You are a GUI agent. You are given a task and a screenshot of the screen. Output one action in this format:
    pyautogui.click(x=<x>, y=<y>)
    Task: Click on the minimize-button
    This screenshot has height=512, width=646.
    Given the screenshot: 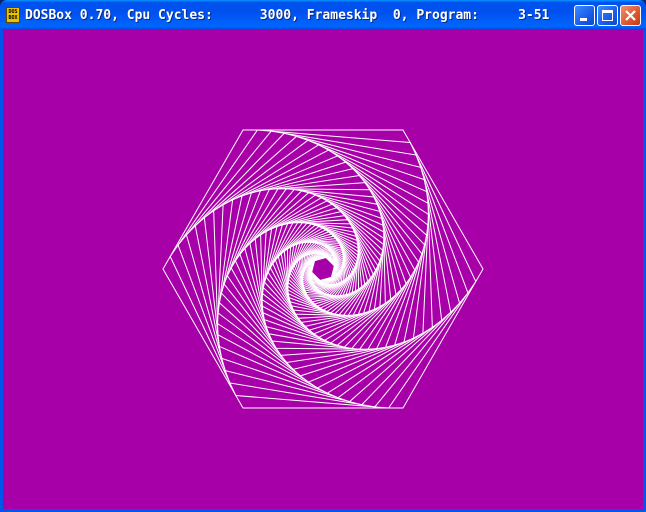 What is the action you would take?
    pyautogui.click(x=584, y=15)
    